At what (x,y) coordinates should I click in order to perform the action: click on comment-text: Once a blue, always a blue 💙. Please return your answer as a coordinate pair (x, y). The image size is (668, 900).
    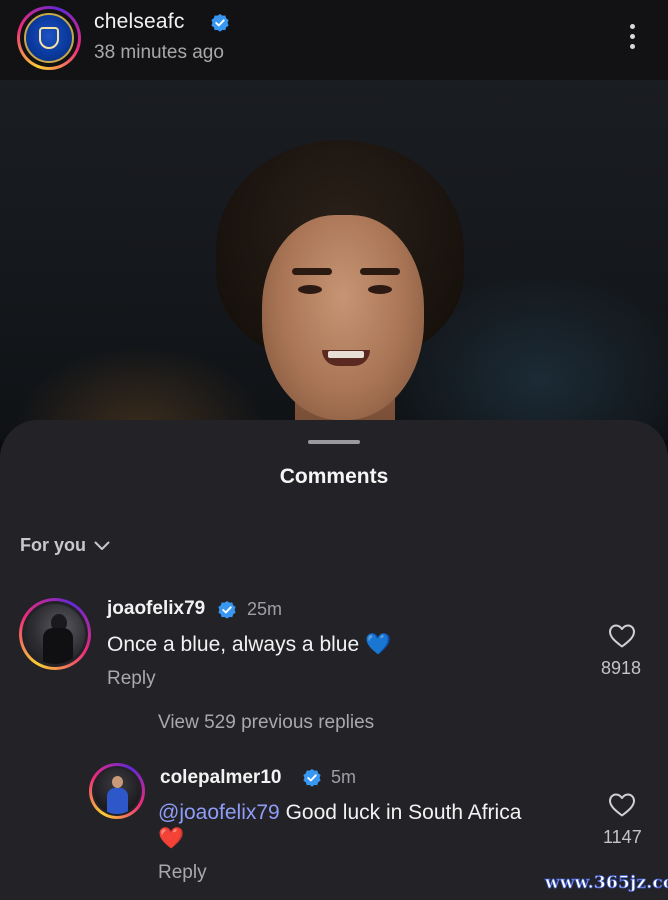
    Looking at the image, I should click on (342, 645).